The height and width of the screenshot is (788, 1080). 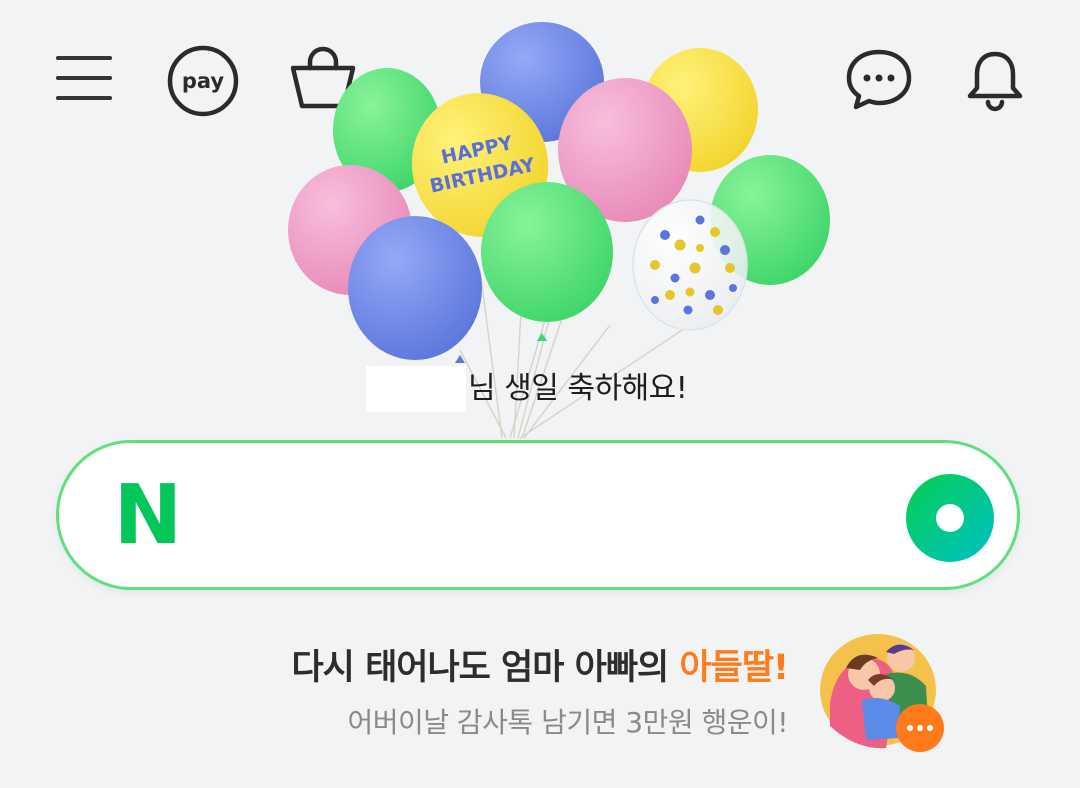 I want to click on family-illustration-icon, so click(x=882, y=693).